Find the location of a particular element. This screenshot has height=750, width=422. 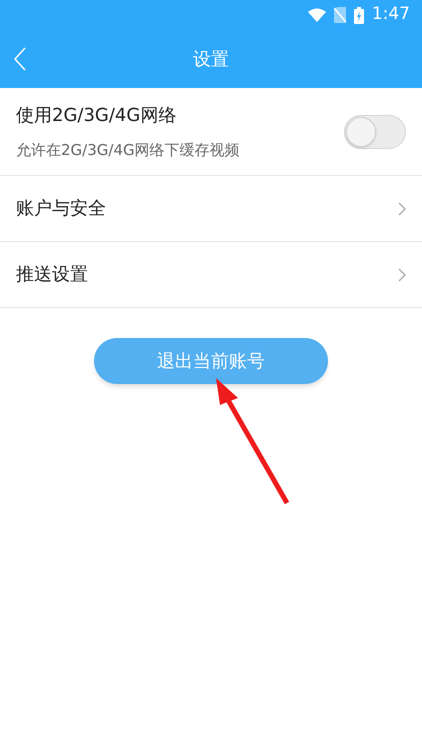

settings-row: 账户与安全 is located at coordinates (211, 208).